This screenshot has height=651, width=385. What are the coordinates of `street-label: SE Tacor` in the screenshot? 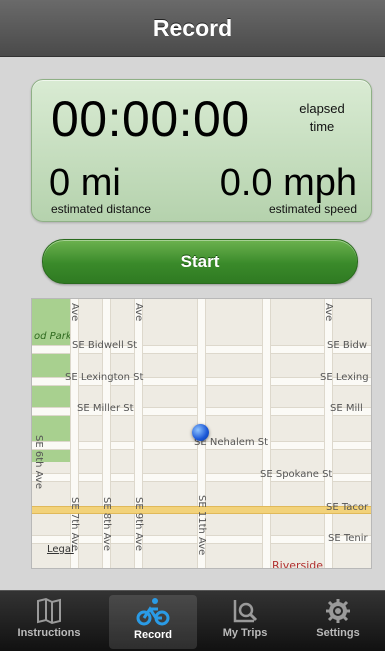 It's located at (347, 507).